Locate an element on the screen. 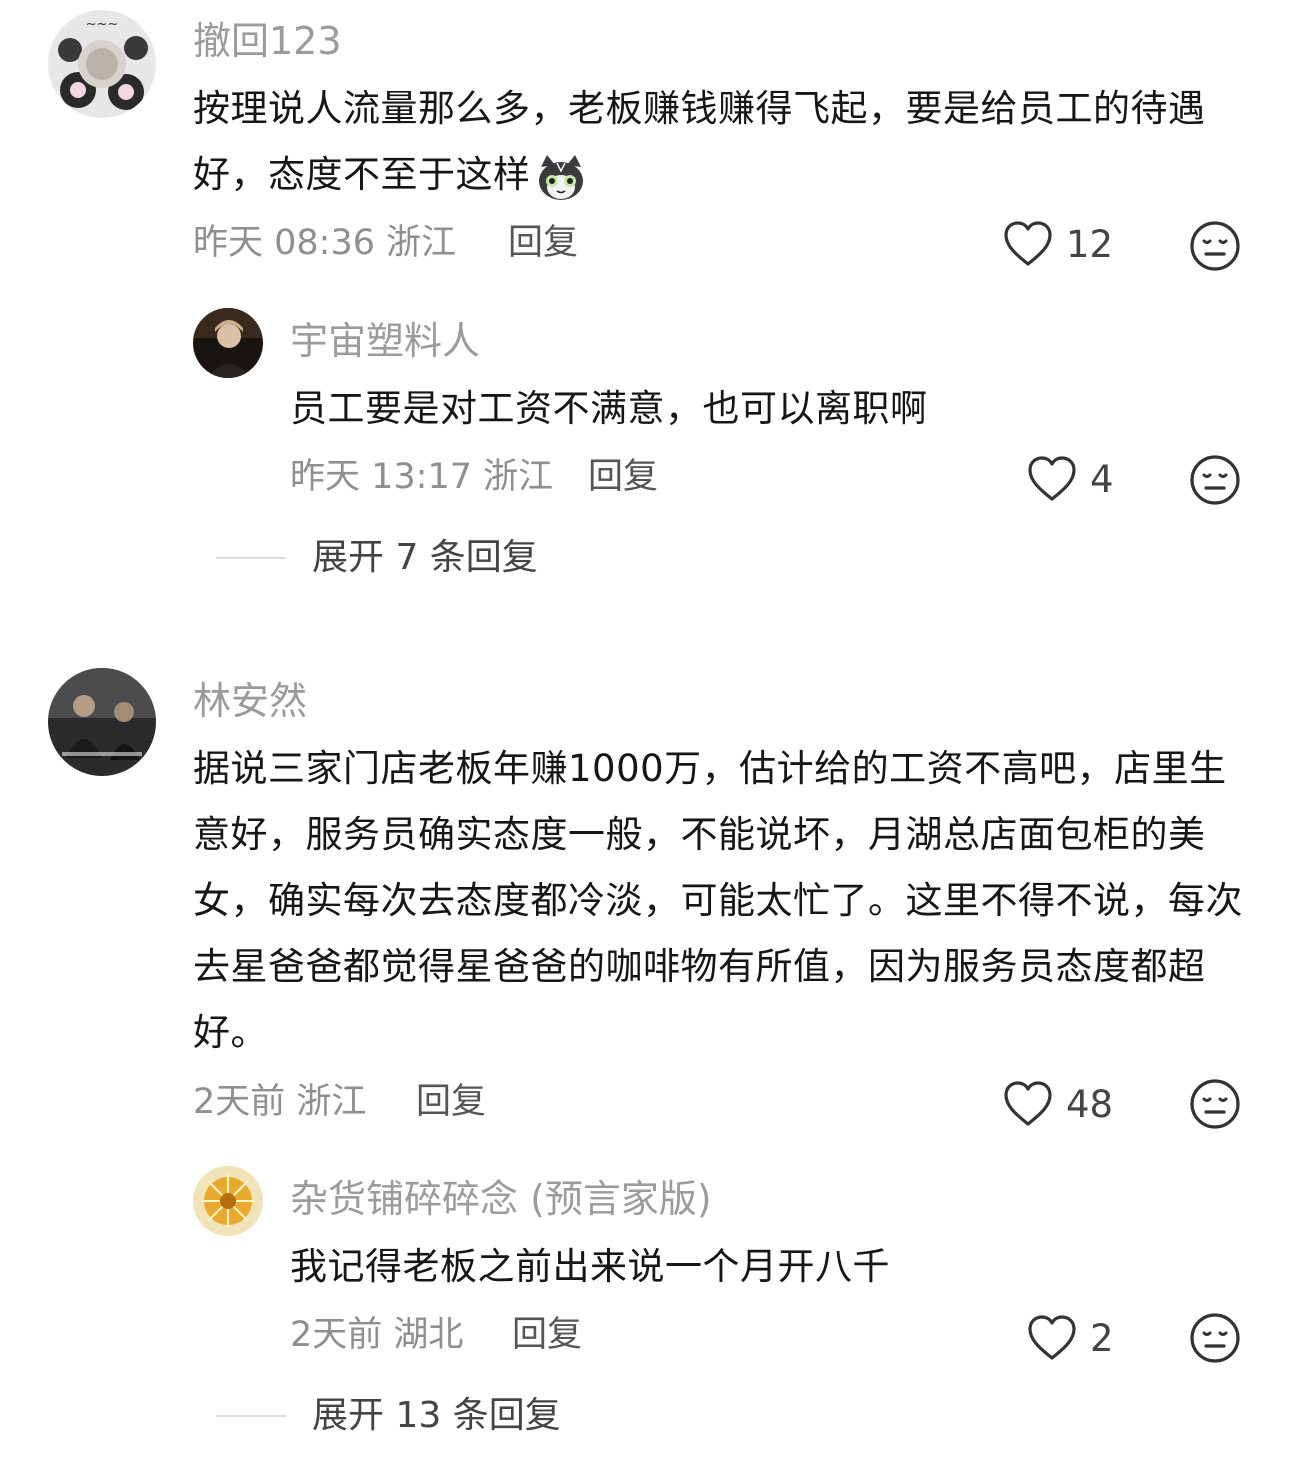  like-button: 12 is located at coordinates (1057, 244).